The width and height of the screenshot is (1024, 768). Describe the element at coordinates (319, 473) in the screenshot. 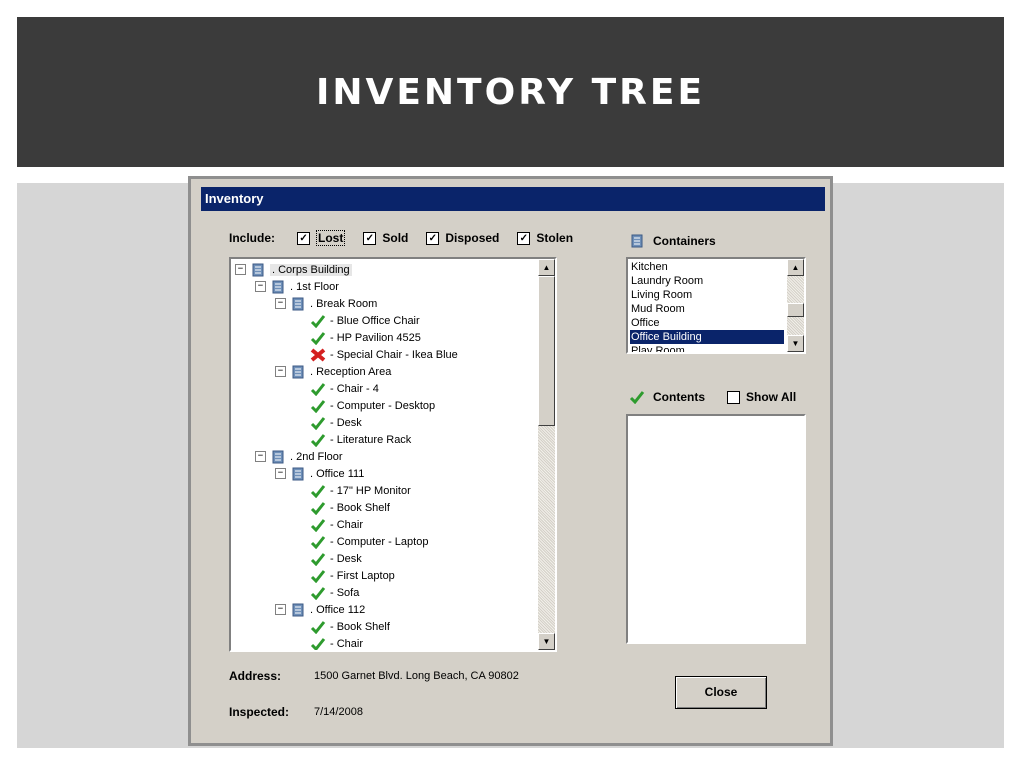

I see `tree-node: − . Office 111` at that location.